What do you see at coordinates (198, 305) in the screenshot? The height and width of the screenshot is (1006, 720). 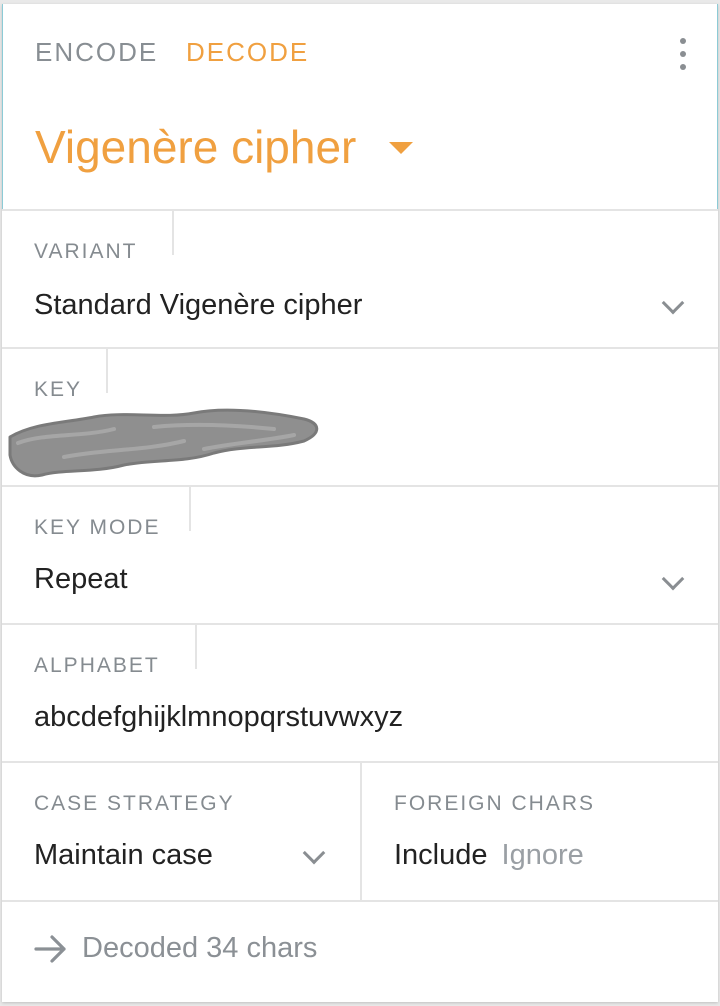 I see `variant-select: Standard Vigenère cipher` at bounding box center [198, 305].